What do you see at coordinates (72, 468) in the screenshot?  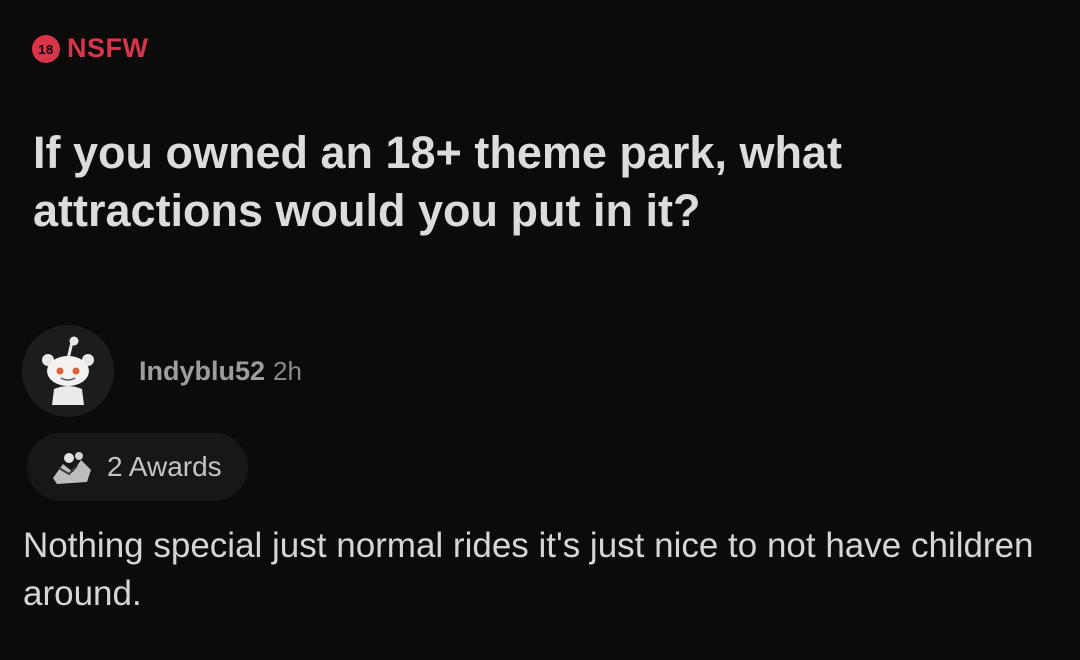 I see `award-icon` at bounding box center [72, 468].